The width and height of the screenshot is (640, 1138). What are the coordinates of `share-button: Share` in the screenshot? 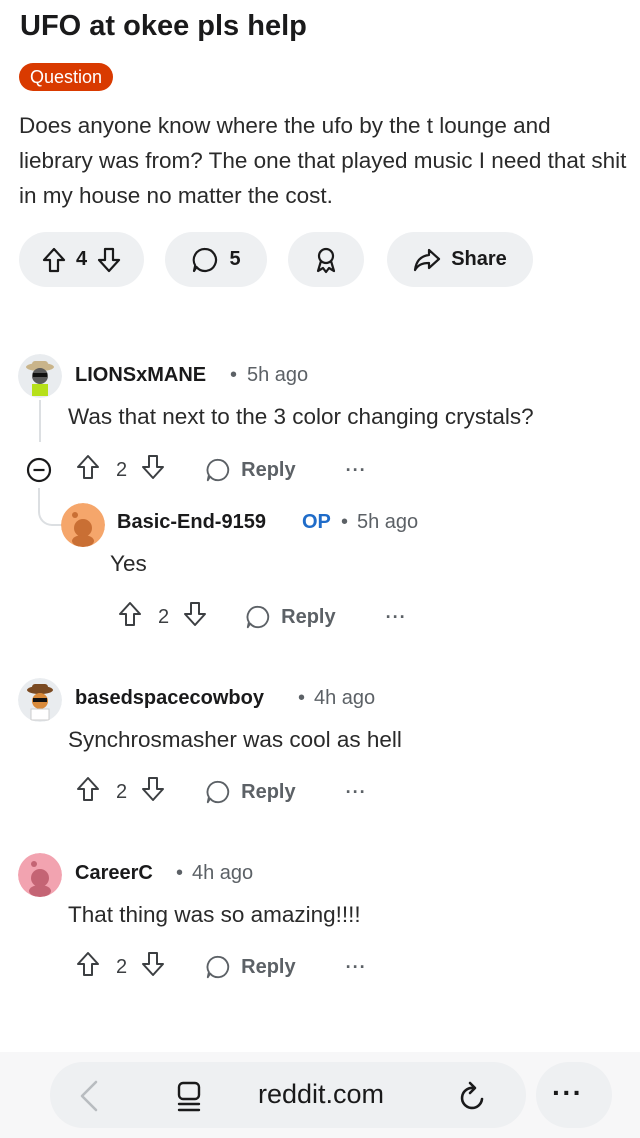 It's located at (460, 259).